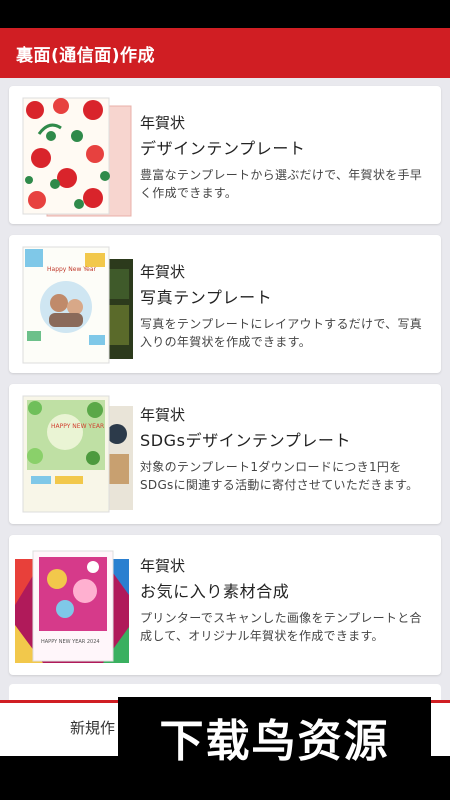  I want to click on design-template-thumbnail, so click(77, 157).